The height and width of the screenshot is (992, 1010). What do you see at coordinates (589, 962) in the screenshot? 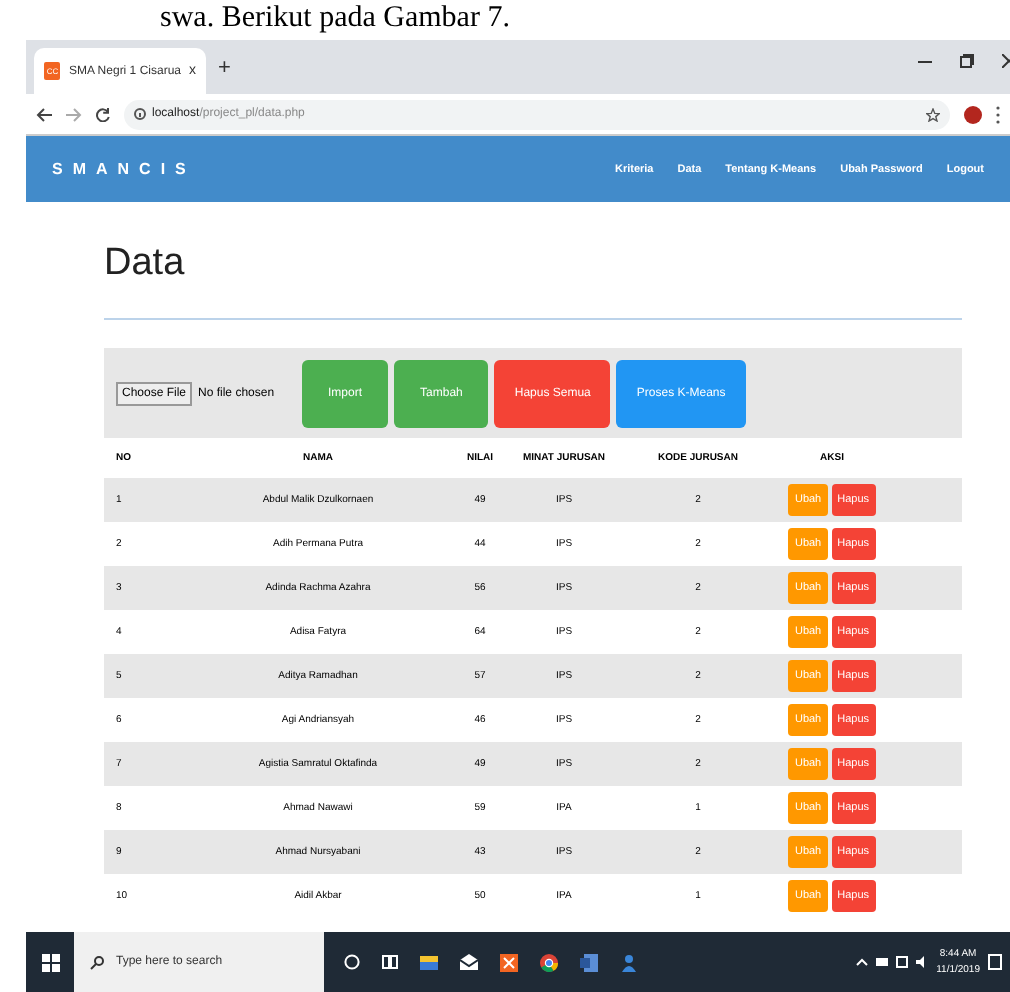
I see `document-app-icon` at bounding box center [589, 962].